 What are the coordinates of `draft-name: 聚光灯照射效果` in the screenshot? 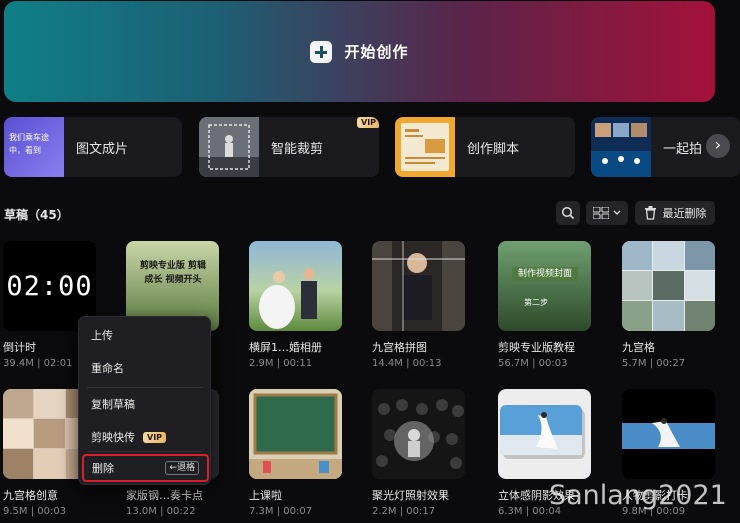 It's located at (410, 495).